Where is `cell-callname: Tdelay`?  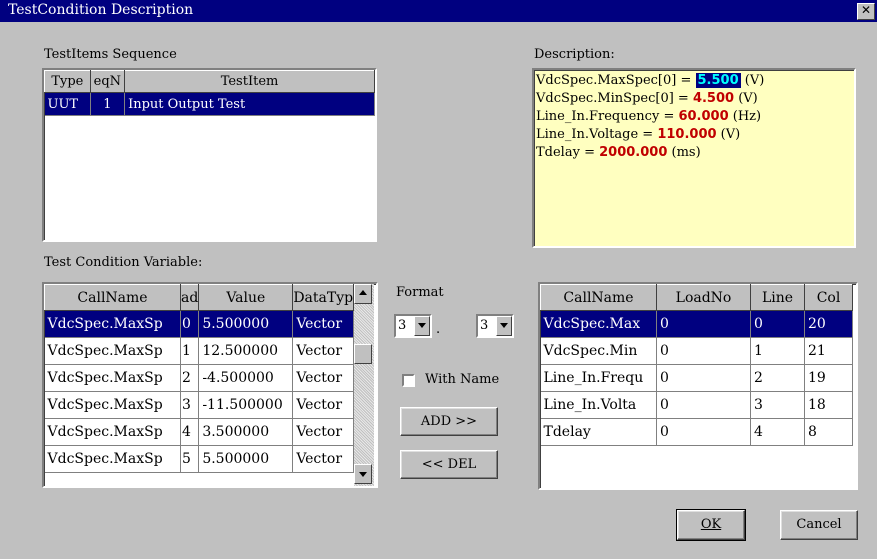 cell-callname: Tdelay is located at coordinates (598, 432).